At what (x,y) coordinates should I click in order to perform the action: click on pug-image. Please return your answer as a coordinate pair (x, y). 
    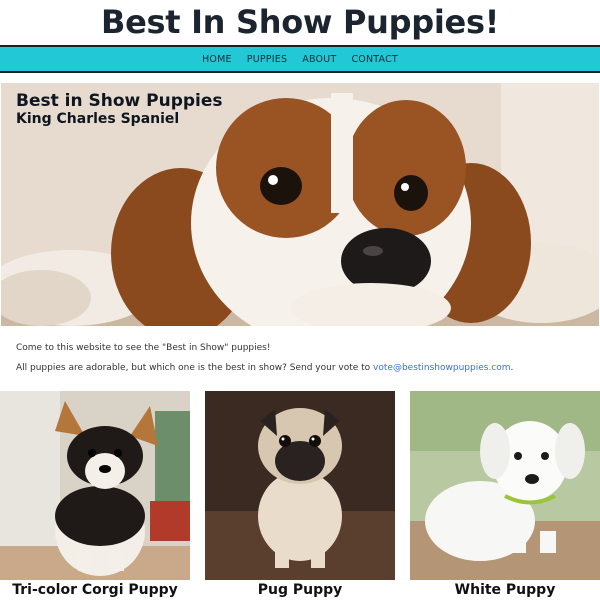
    Looking at the image, I should click on (300, 485).